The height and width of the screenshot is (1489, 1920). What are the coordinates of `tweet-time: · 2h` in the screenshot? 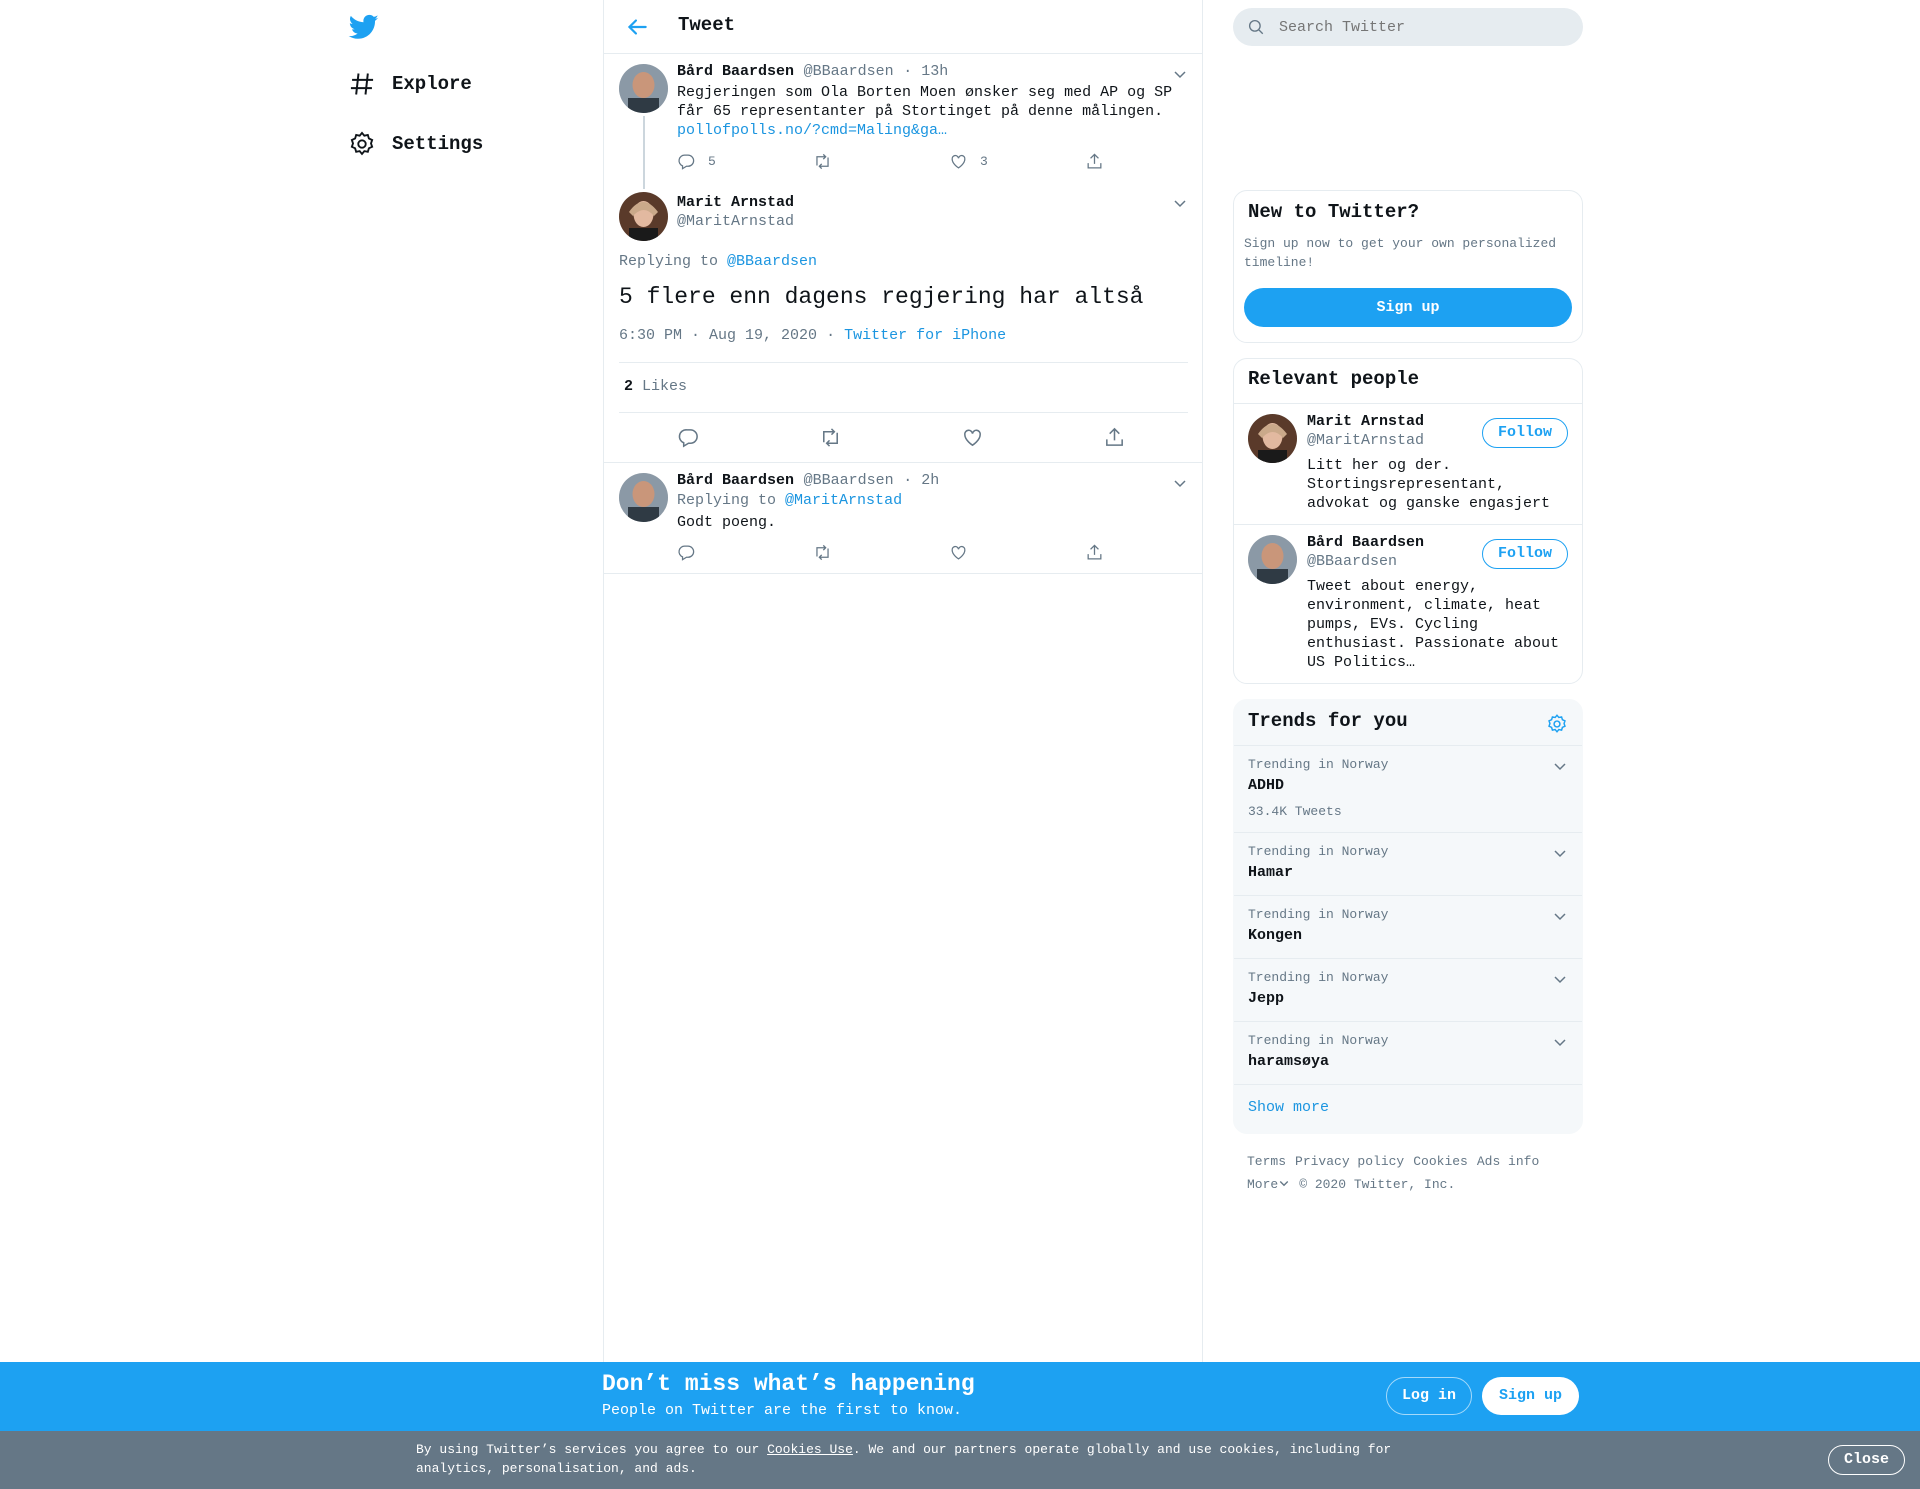 It's located at (921, 480).